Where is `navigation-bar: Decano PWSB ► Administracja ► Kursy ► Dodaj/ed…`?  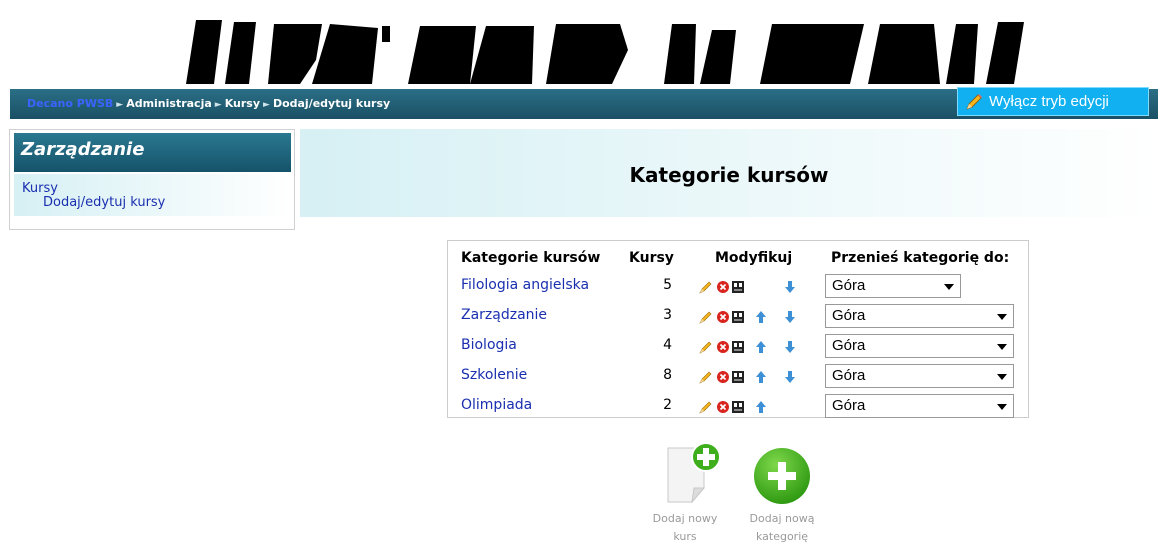
navigation-bar: Decano PWSB ► Administracja ► Kursy ► Dodaj/ed… is located at coordinates (584, 103).